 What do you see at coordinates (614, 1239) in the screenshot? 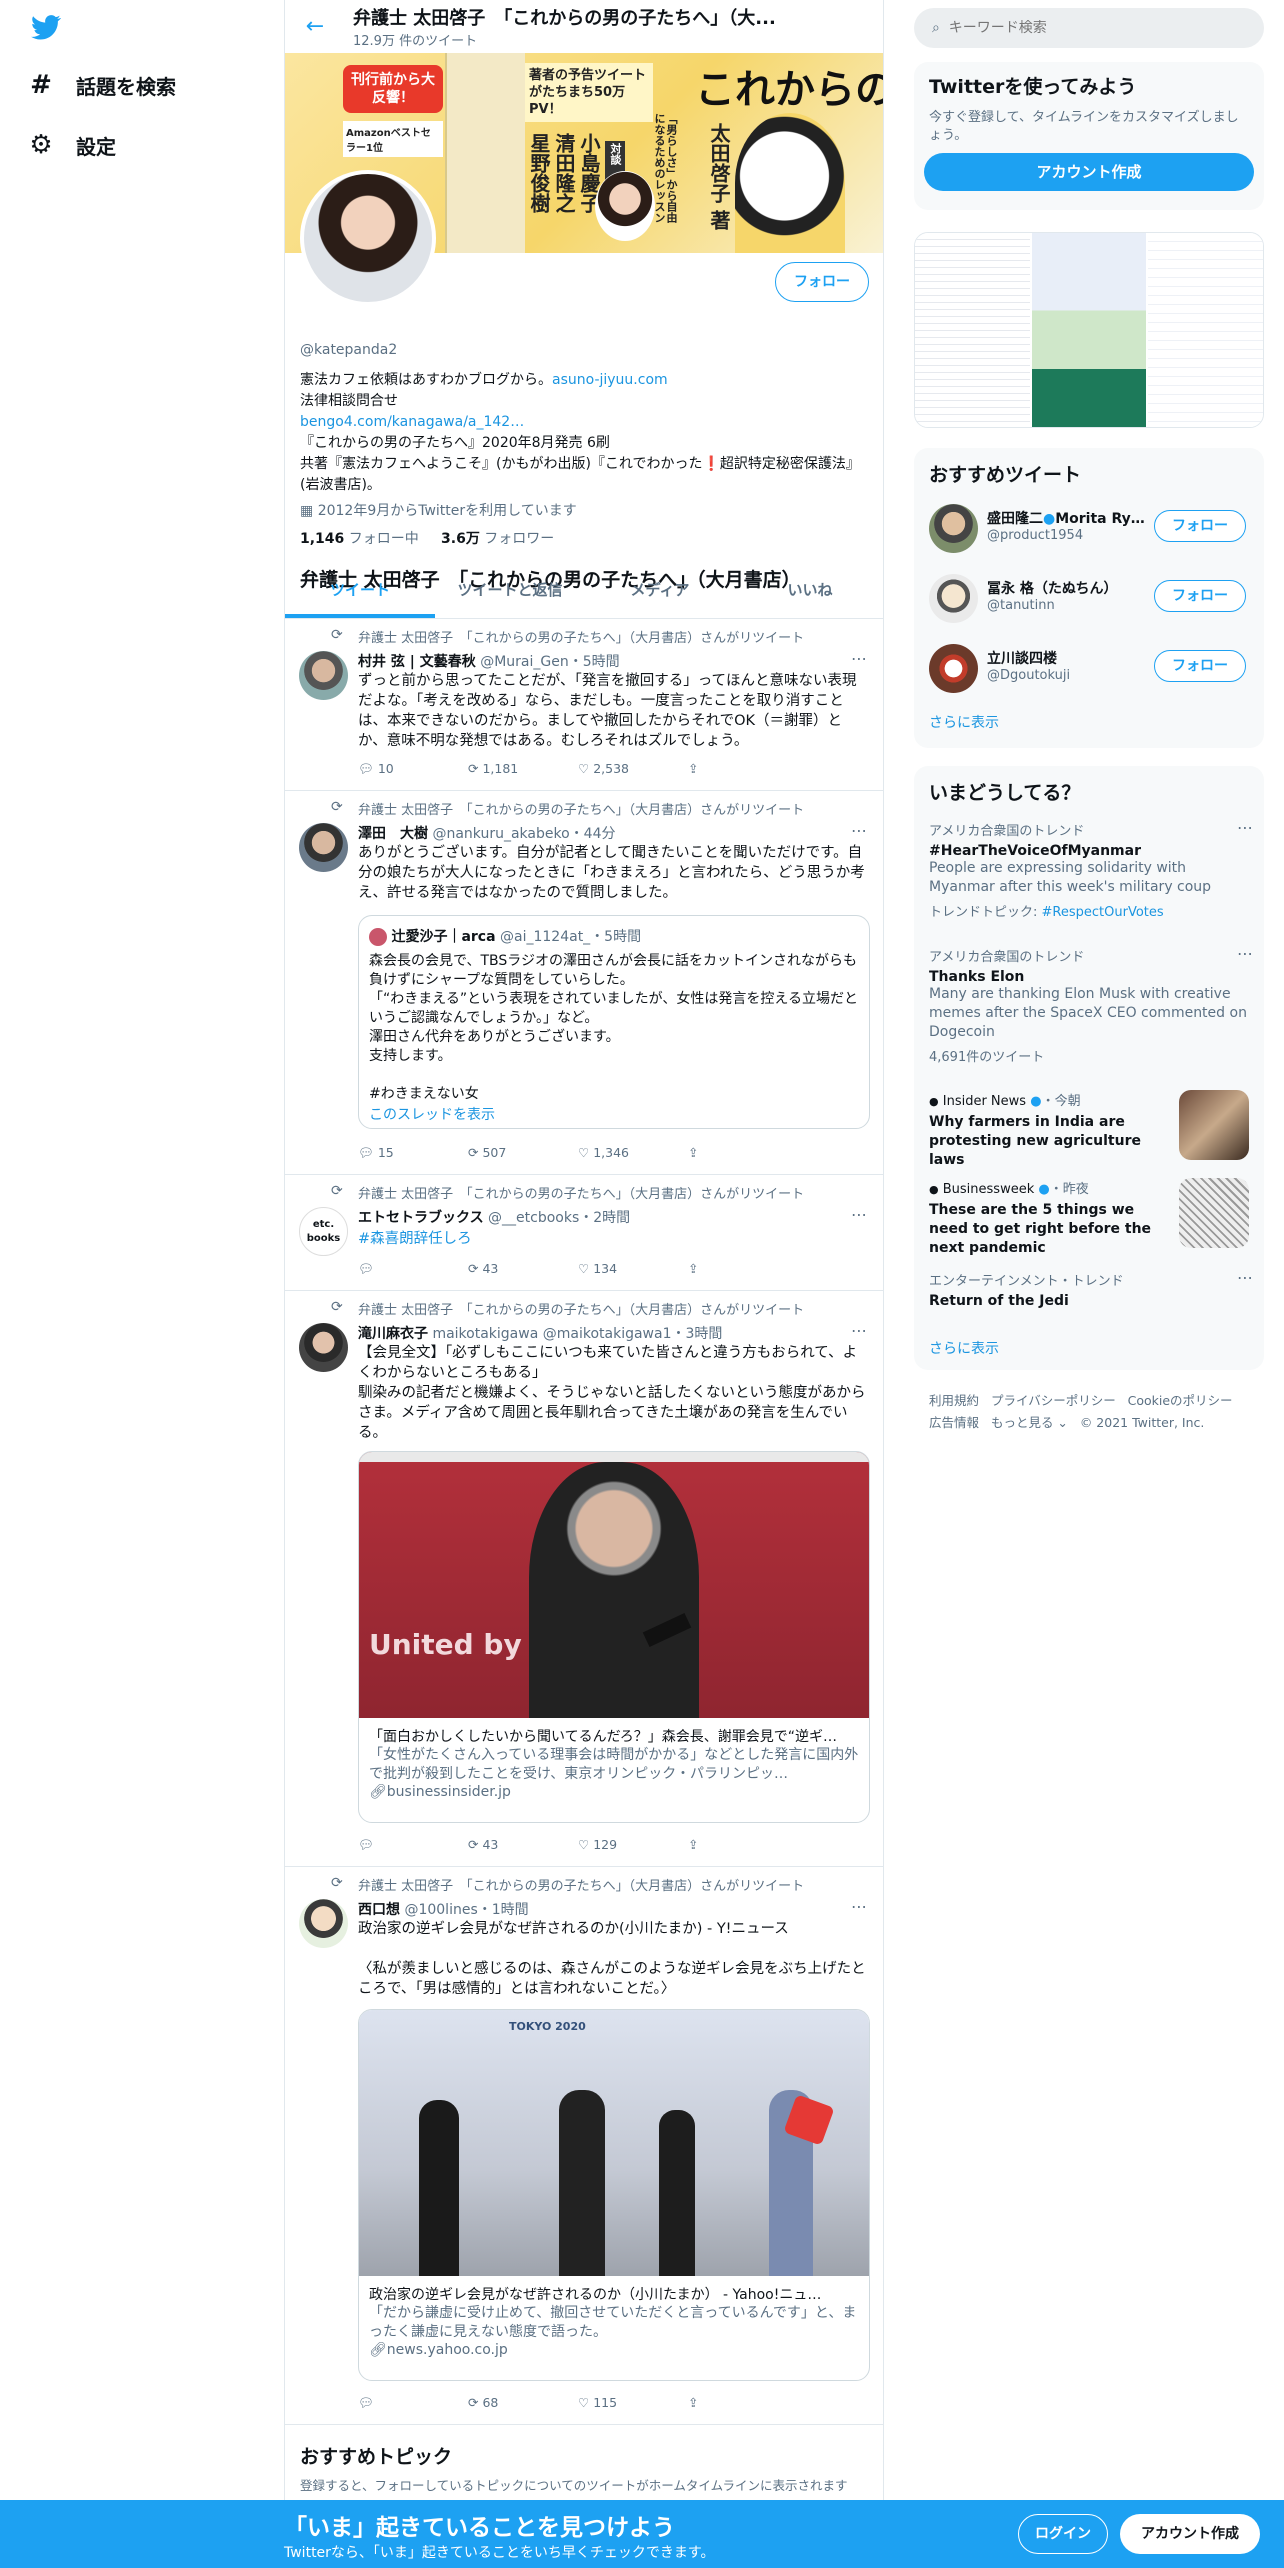
I see `hashtag-link: #森喜朗辞任しろ` at bounding box center [614, 1239].